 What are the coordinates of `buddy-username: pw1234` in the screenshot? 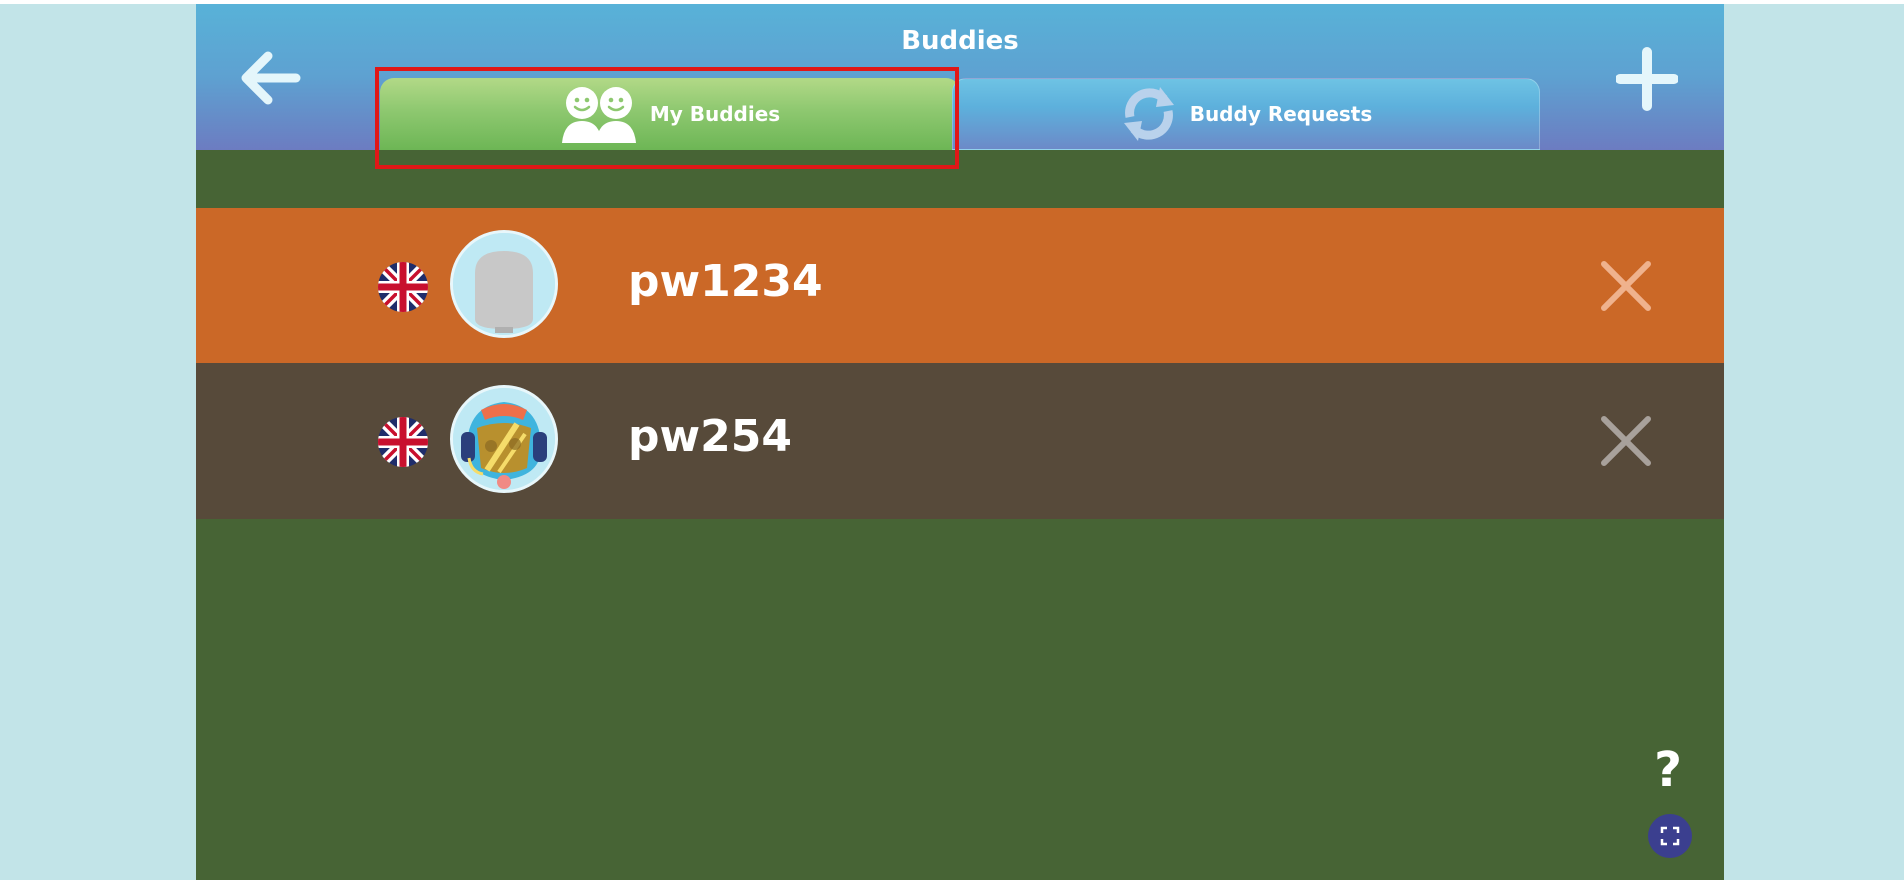 It's located at (725, 281).